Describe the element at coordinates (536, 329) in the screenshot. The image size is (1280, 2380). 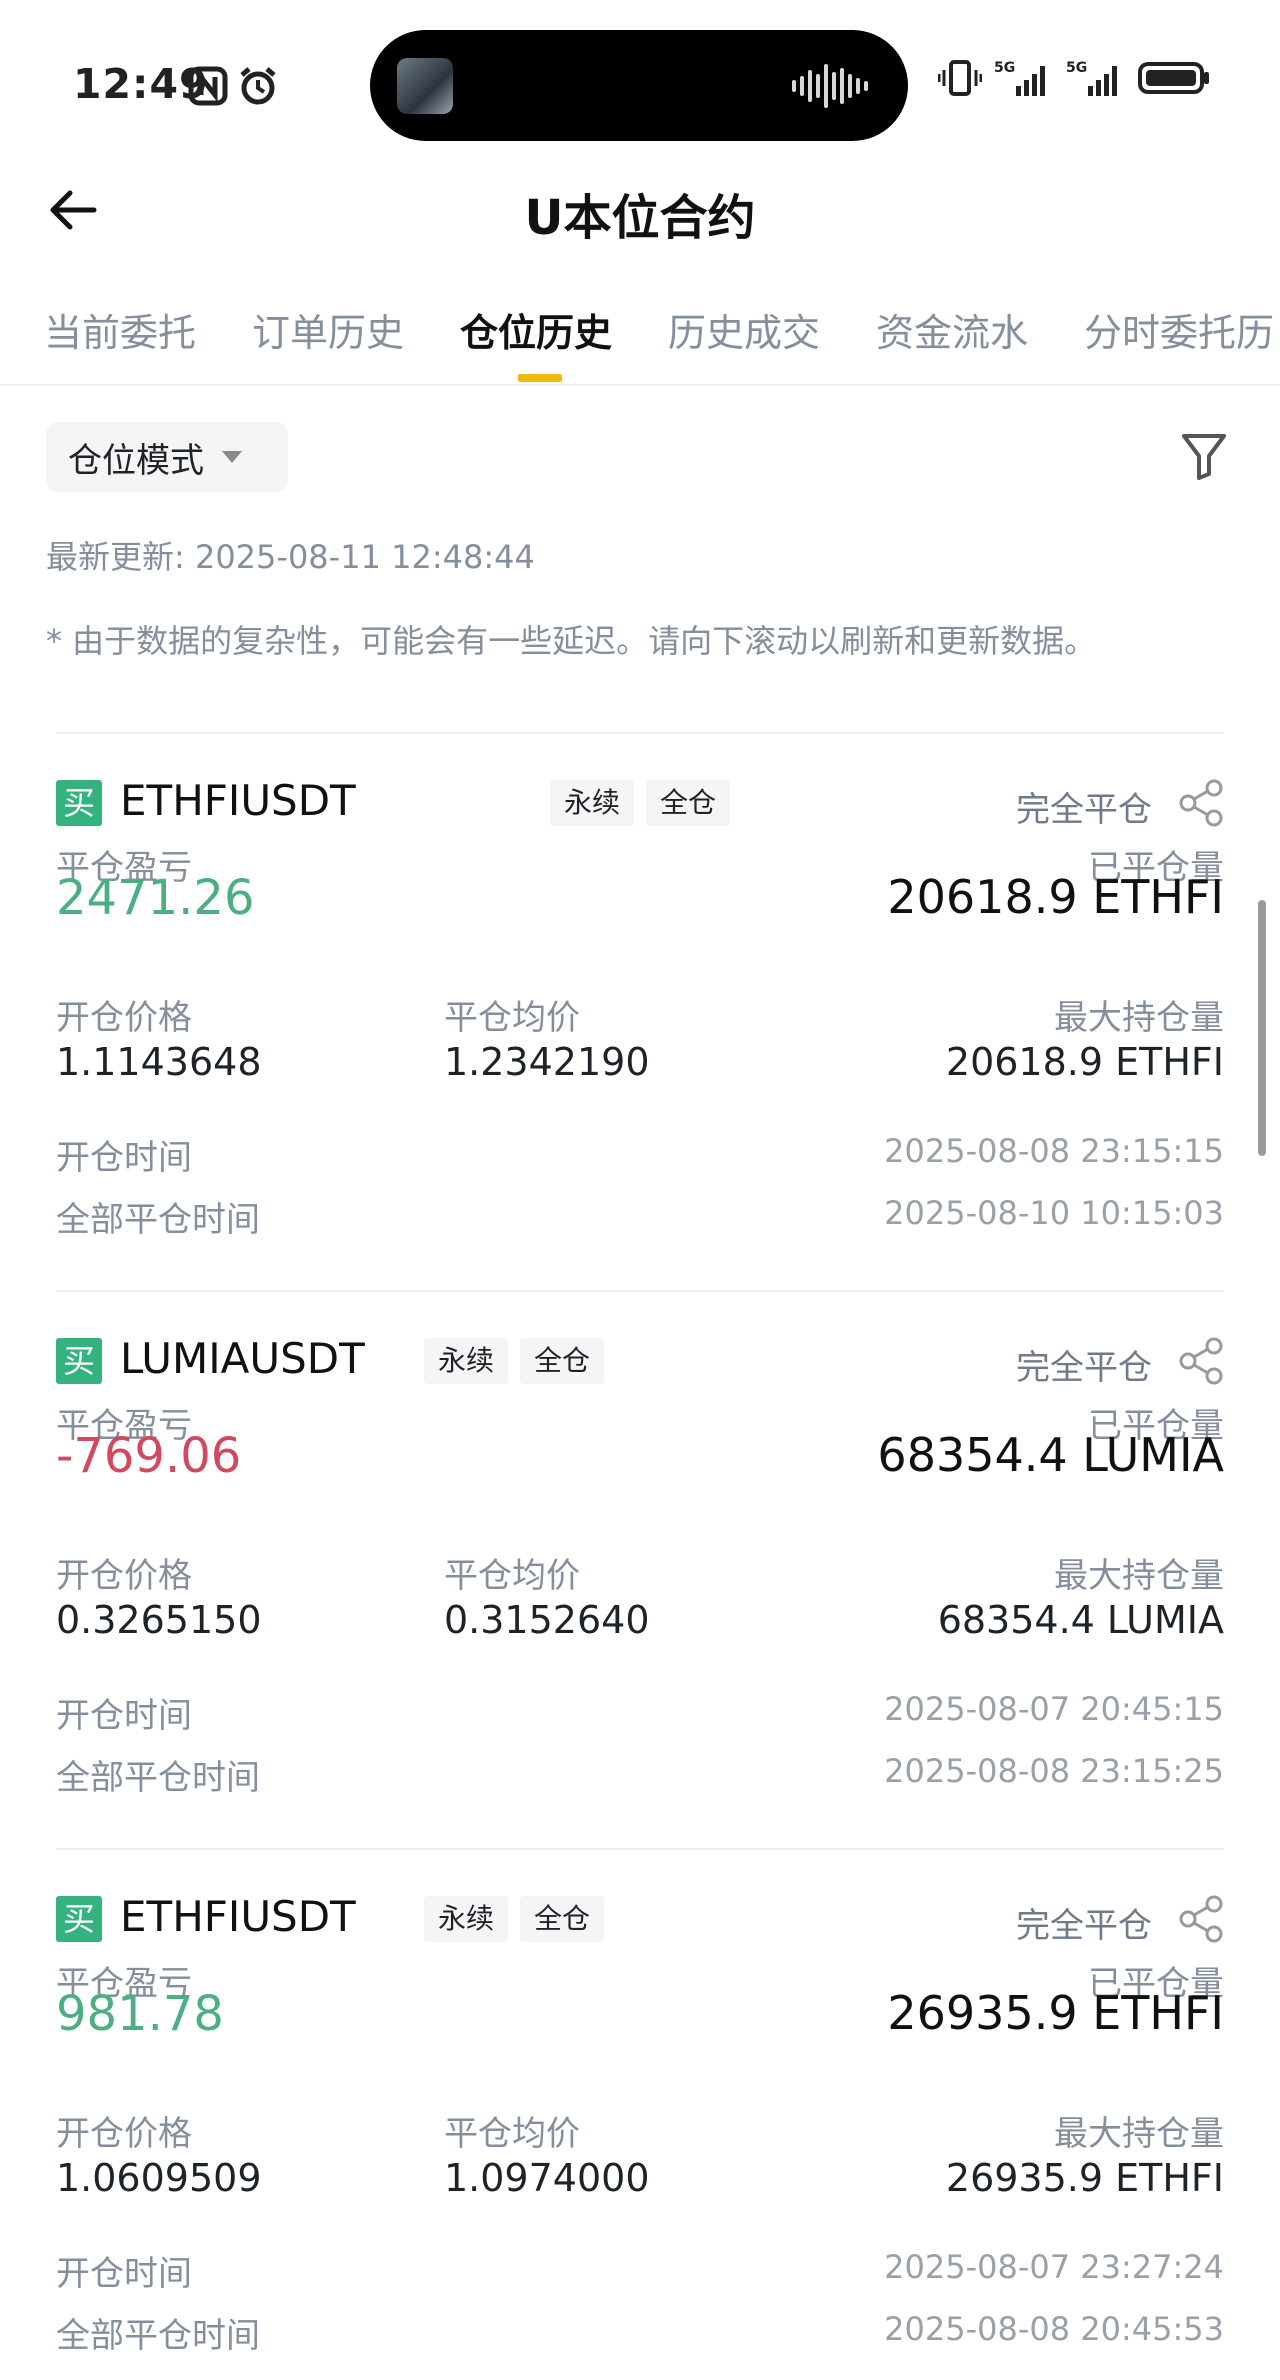
I see `tab-position-history: 仓位历史` at that location.